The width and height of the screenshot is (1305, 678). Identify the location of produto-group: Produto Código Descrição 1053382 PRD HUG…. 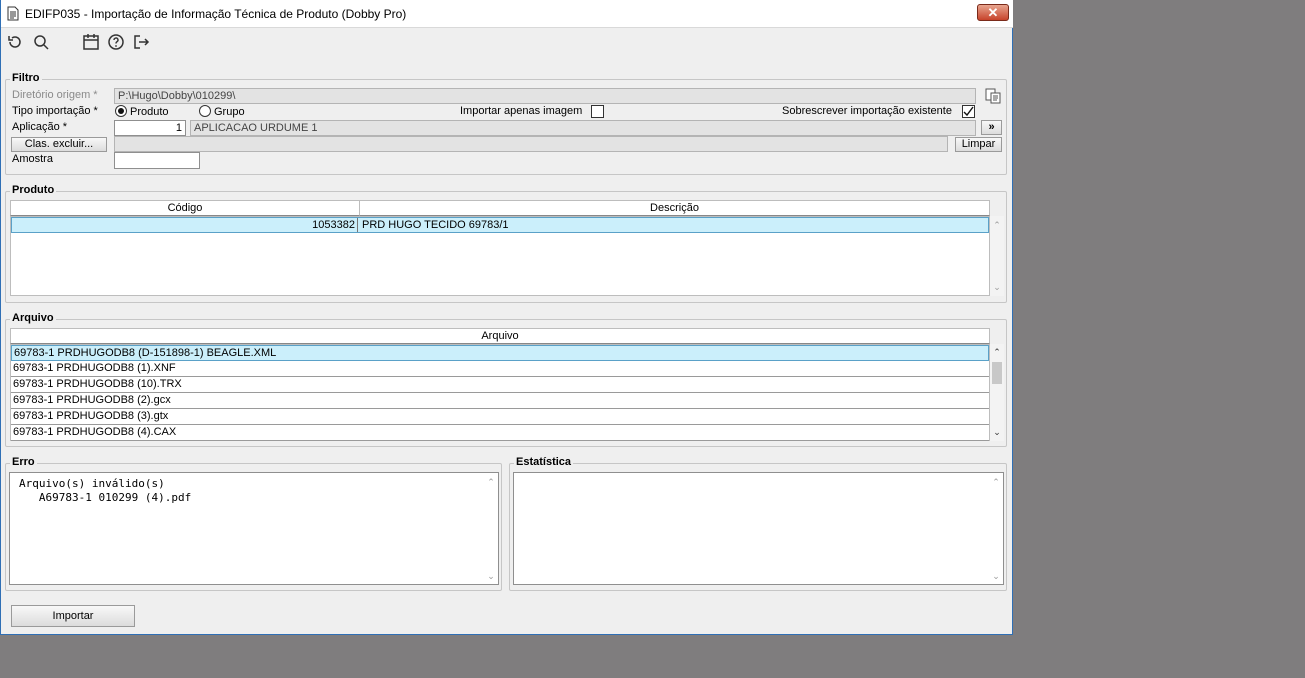
(506, 243).